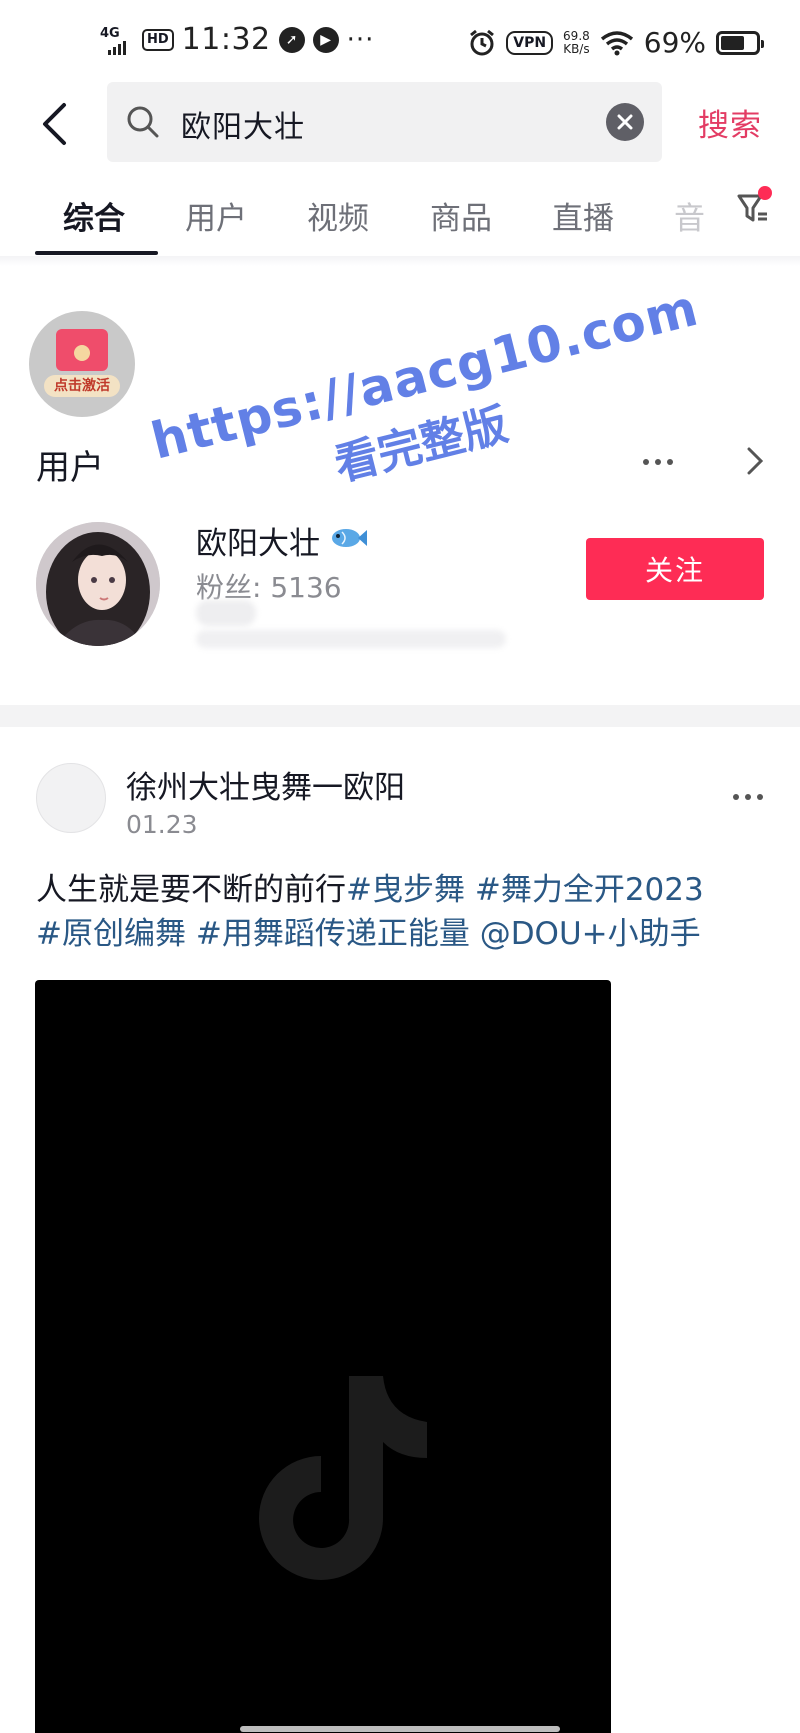 This screenshot has width=800, height=1733. I want to click on chevron-right-icon, so click(755, 461).